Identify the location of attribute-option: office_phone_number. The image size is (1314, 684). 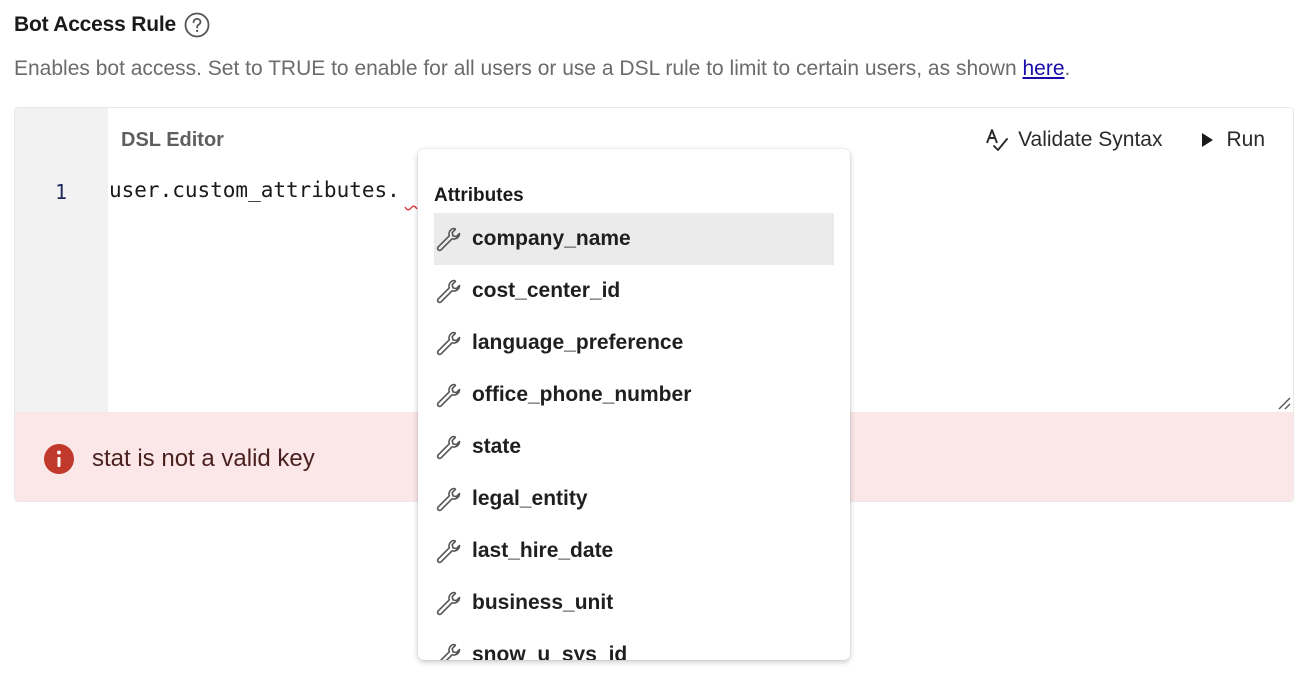
(634, 395).